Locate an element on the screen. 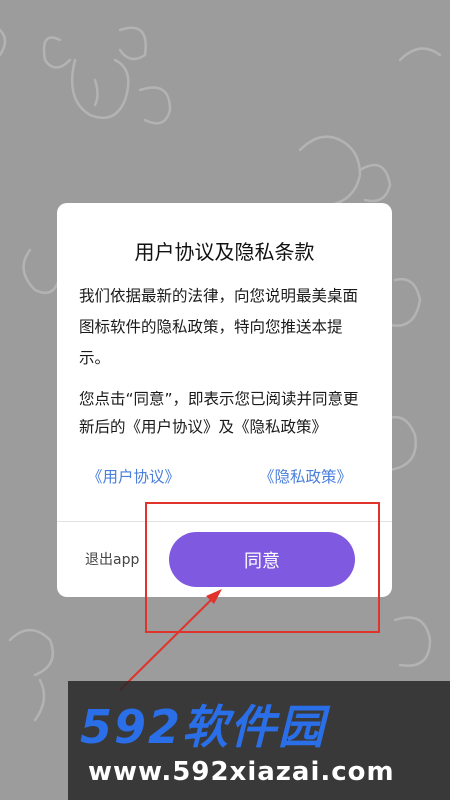 The height and width of the screenshot is (800, 450). watermark-banner: 592软件园 www.592xiazai.com is located at coordinates (259, 740).